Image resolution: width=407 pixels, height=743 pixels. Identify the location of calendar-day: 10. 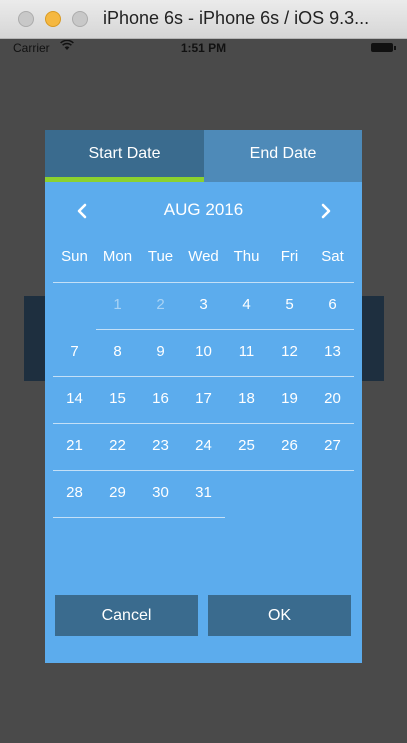
(203, 352).